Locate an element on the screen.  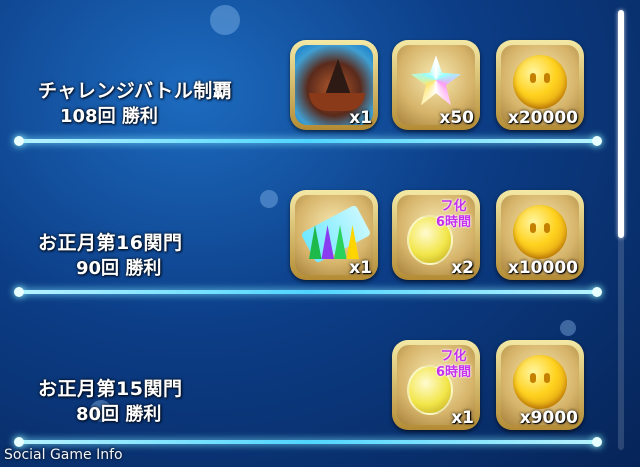
reward-item: x50 is located at coordinates (436, 85).